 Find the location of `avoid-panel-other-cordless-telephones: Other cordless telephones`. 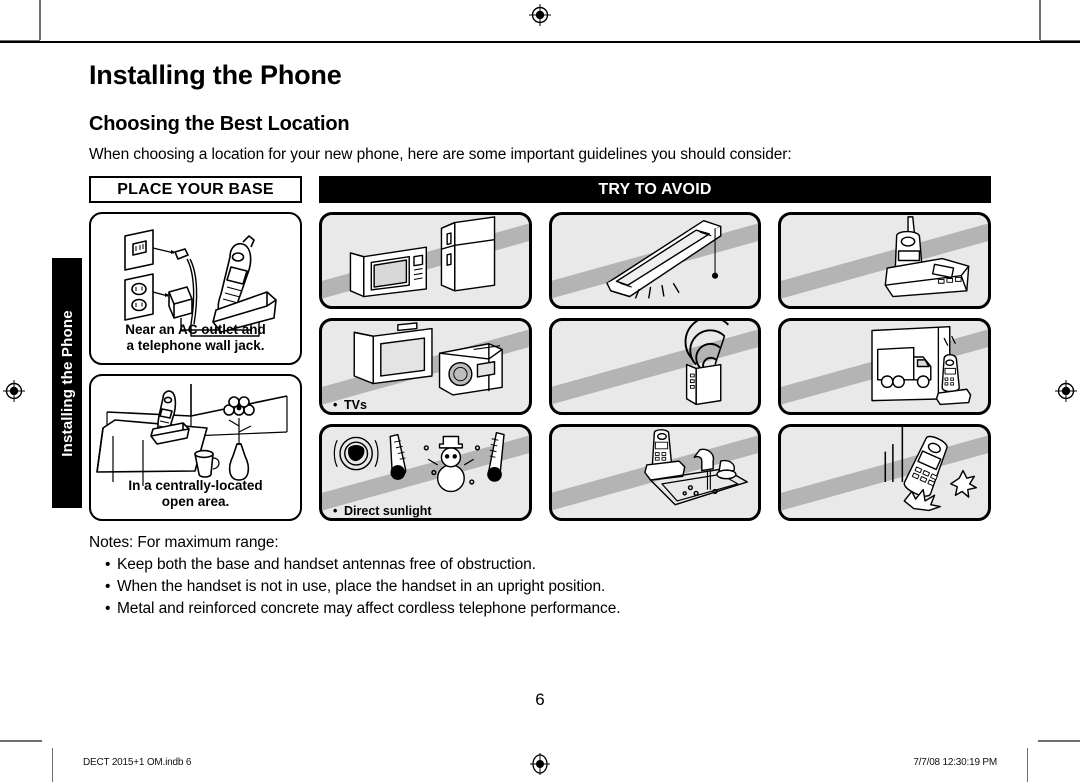

avoid-panel-other-cordless-telephones: Other cordless telephones is located at coordinates (885, 260).